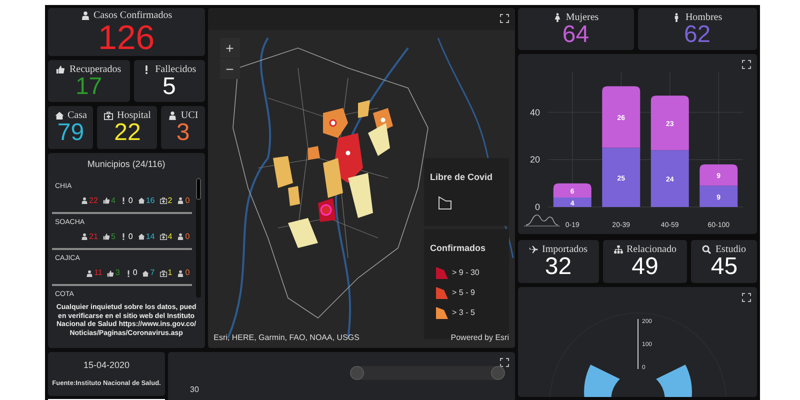 The width and height of the screenshot is (800, 400). What do you see at coordinates (479, 338) in the screenshot?
I see `map-attribution: Powered by Esri` at bounding box center [479, 338].